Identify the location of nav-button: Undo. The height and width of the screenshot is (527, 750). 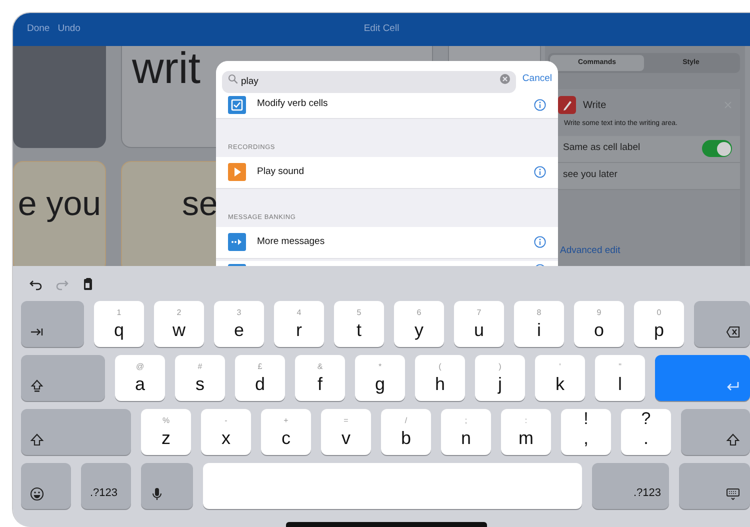
(69, 29).